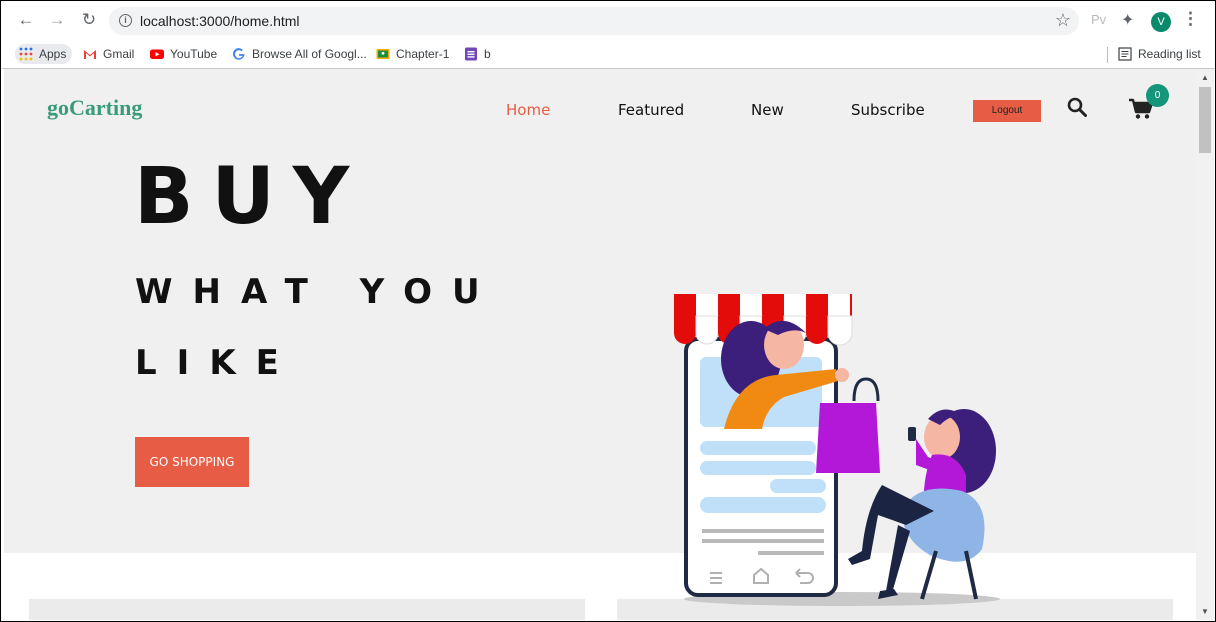 The height and width of the screenshot is (622, 1216). I want to click on go-shopping-button: GO SHOPPING, so click(192, 462).